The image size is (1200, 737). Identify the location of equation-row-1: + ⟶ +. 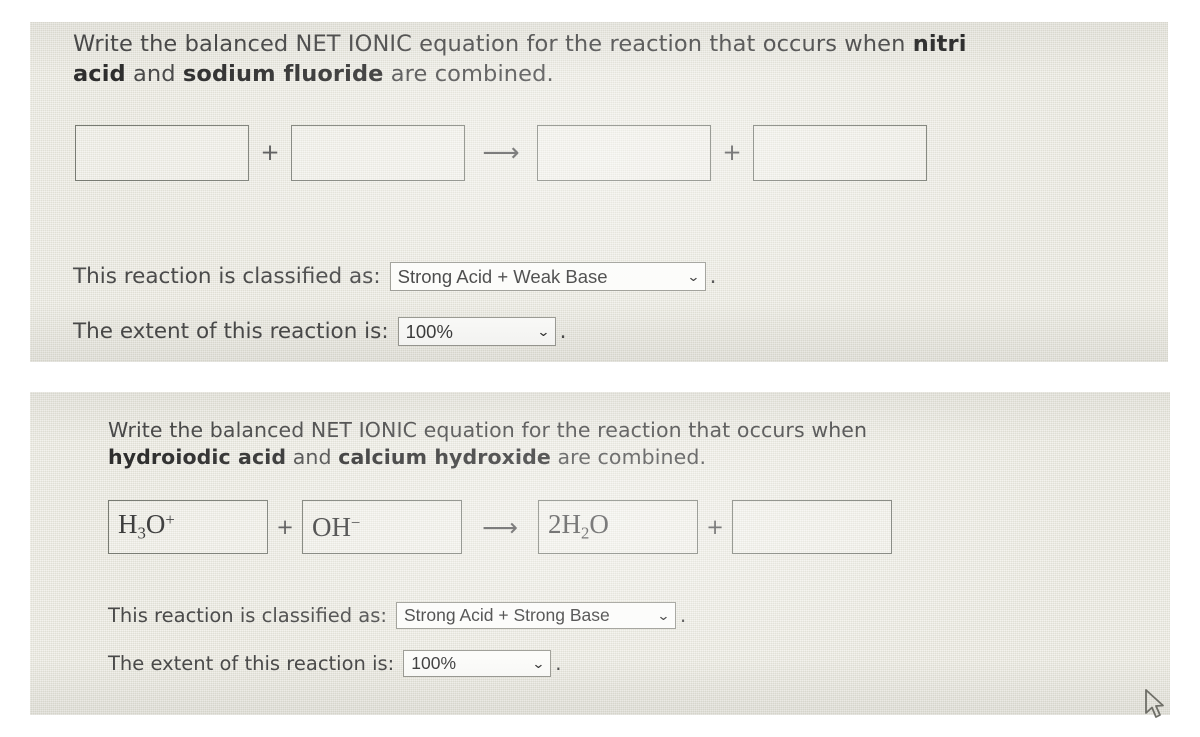
(501, 153).